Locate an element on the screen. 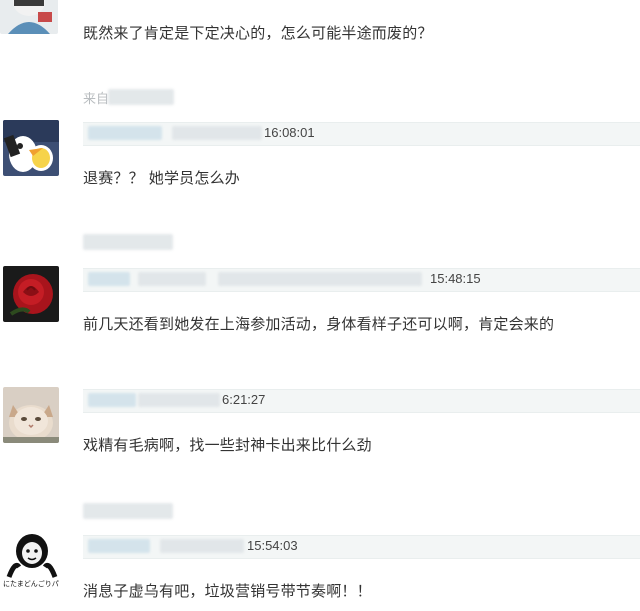 This screenshot has height=611, width=640. comment-text: 前几天还看到她发在上海参加活动，身体看样子还可以啊，肯定会来的 is located at coordinates (319, 324).